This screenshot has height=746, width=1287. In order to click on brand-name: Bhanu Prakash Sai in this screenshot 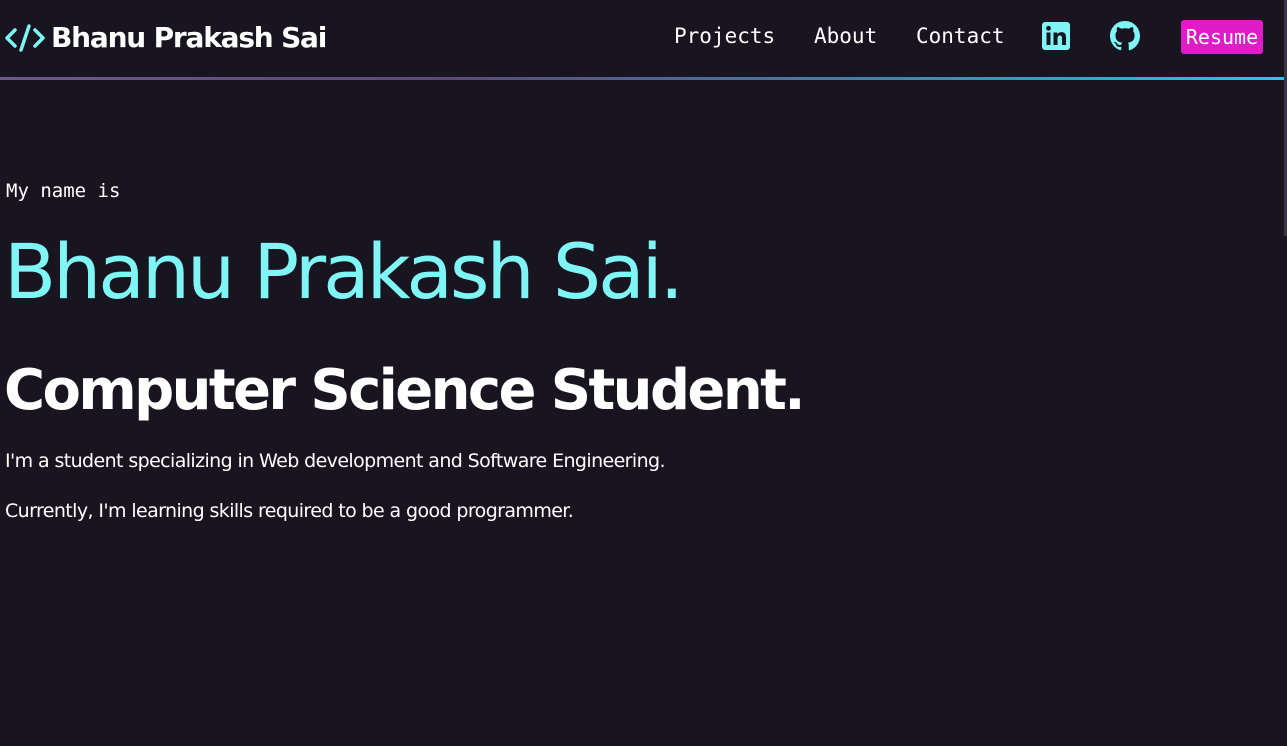, I will do `click(189, 37)`.